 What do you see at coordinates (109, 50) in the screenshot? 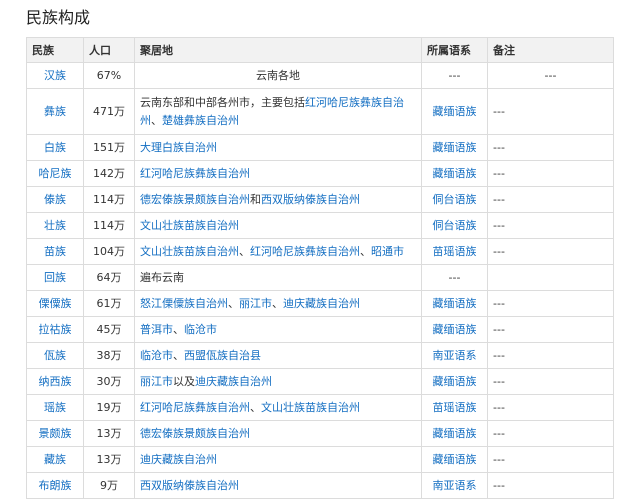
I see `header-population: 人口` at bounding box center [109, 50].